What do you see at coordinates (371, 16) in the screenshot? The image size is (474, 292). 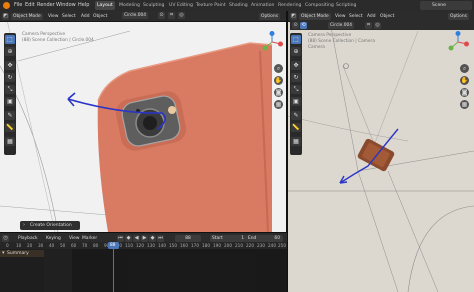 I see `right-menu-add: Add` at bounding box center [371, 16].